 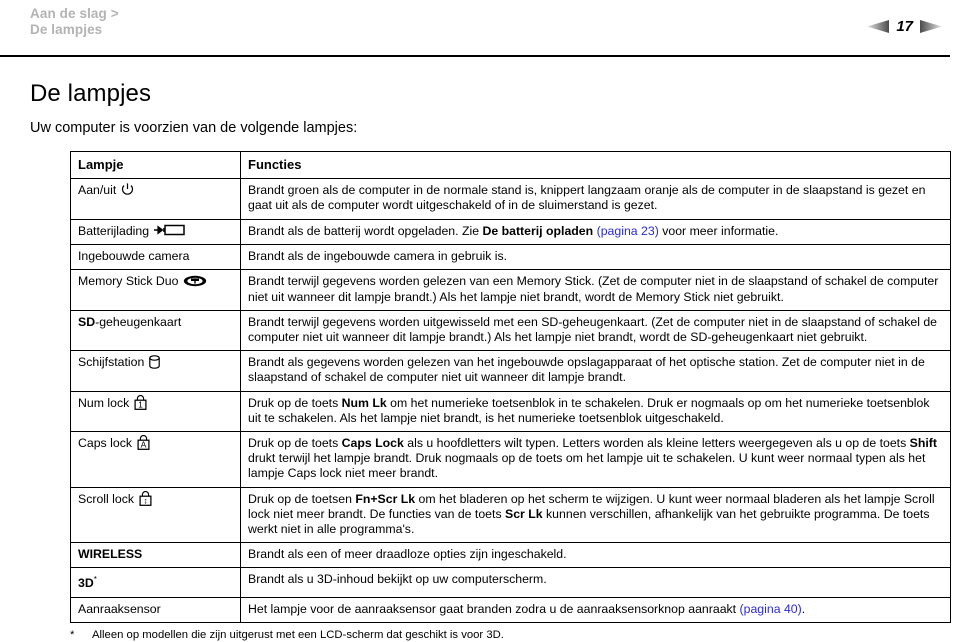 What do you see at coordinates (74, 13) in the screenshot?
I see `breadcrumb-parent: Aan de slag >` at bounding box center [74, 13].